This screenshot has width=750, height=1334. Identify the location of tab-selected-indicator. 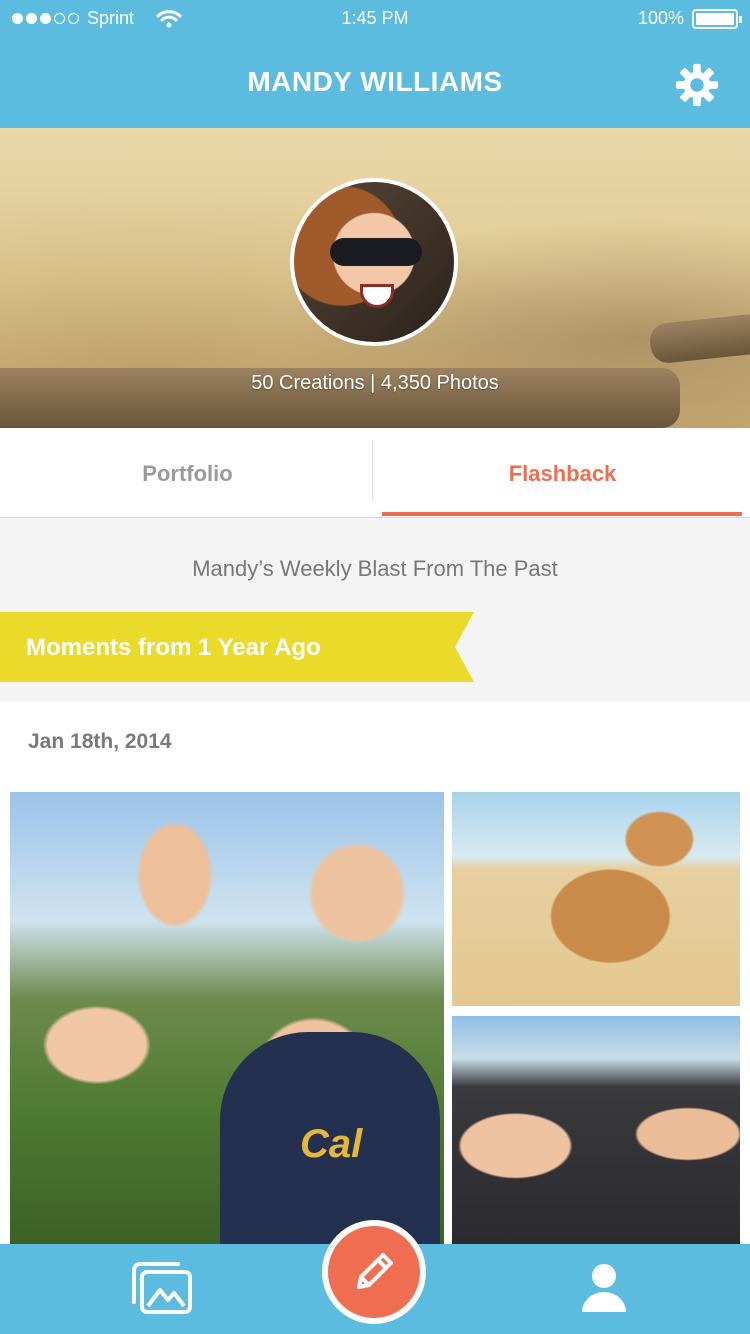
(562, 514).